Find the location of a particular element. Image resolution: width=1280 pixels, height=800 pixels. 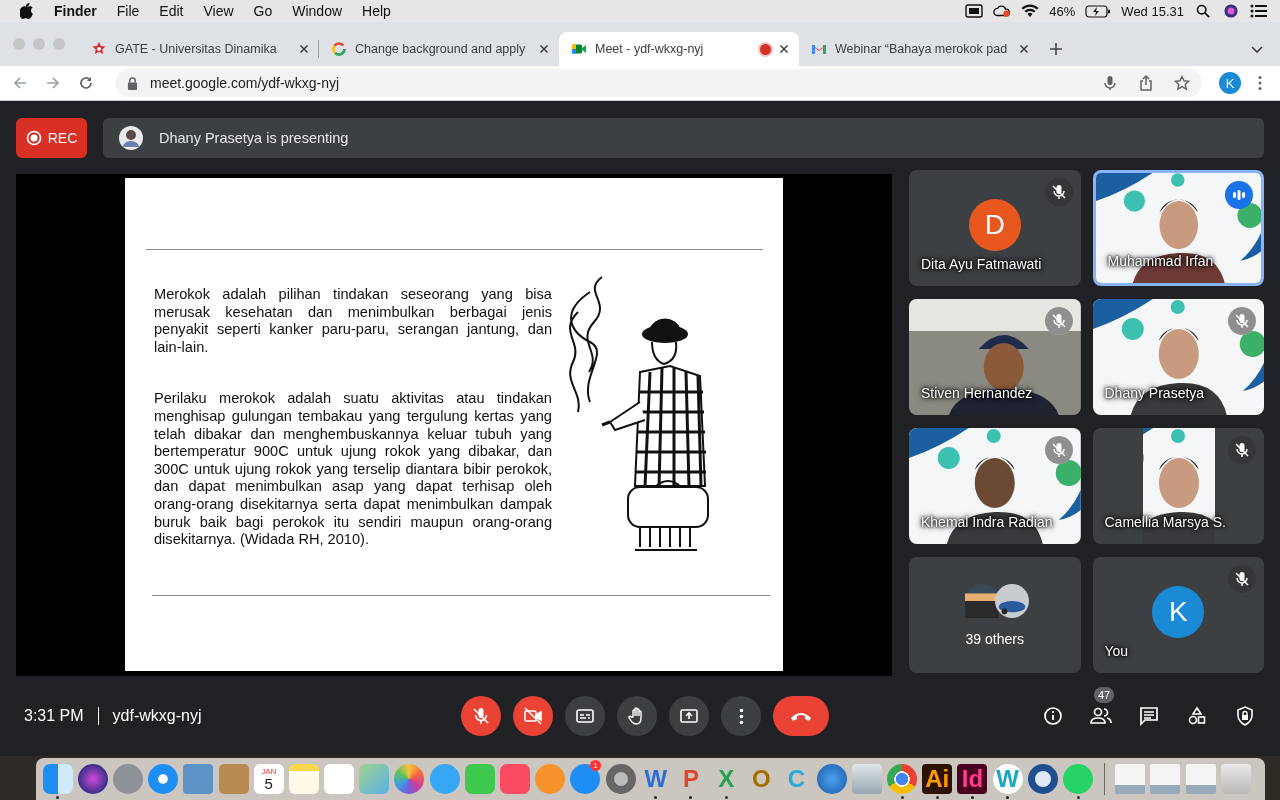

battery-icon is located at coordinates (1098, 11).